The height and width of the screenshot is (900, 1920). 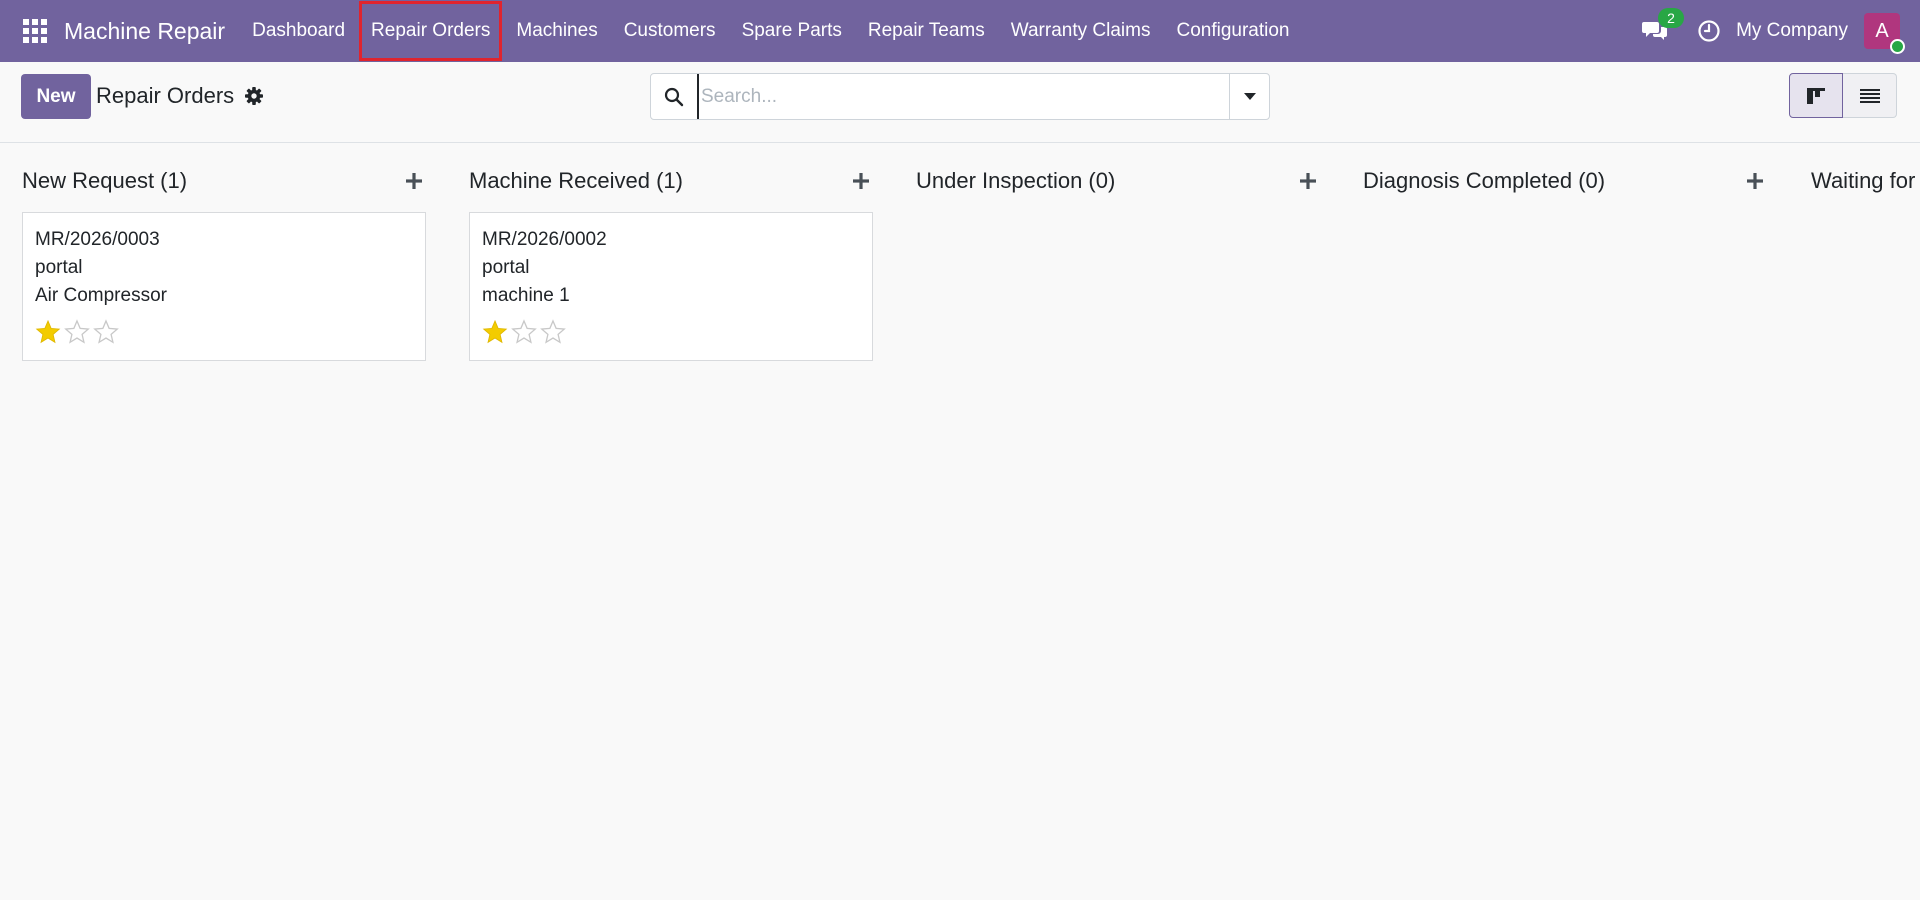 I want to click on menu-item-warranty-claims: Warranty Claims, so click(x=1081, y=31).